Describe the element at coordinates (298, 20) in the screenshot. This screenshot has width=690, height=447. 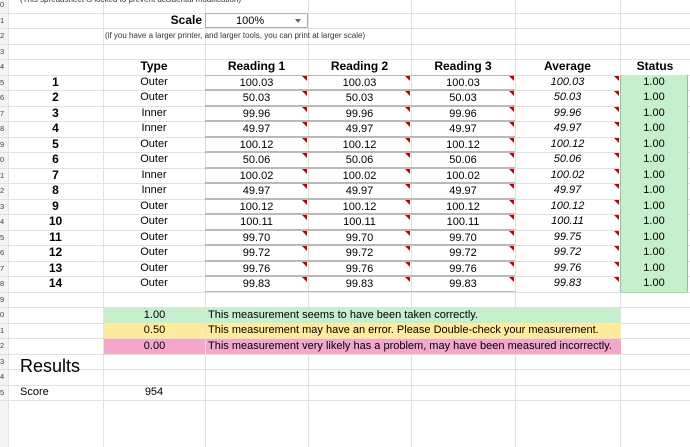
I see `chevron-down-icon` at that location.